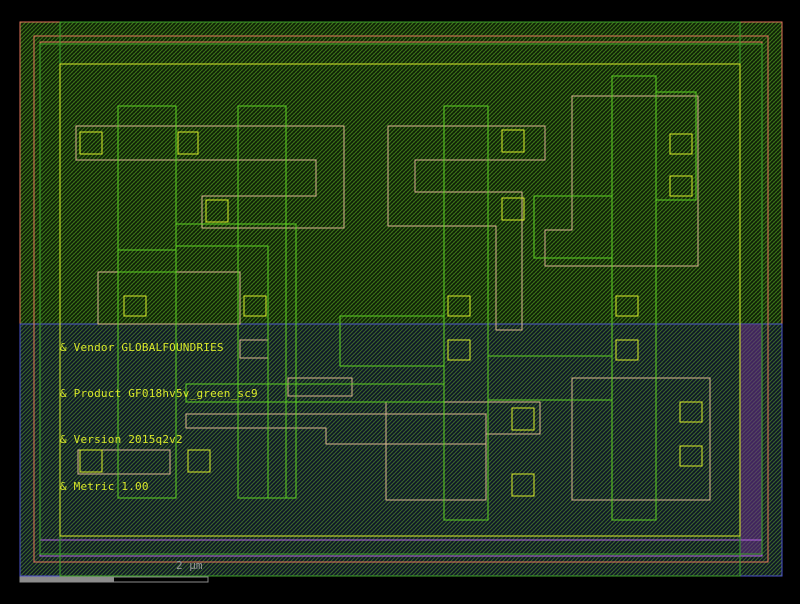  Describe the element at coordinates (189, 565) in the screenshot. I see `scale-bar-label: 2 µm` at that location.